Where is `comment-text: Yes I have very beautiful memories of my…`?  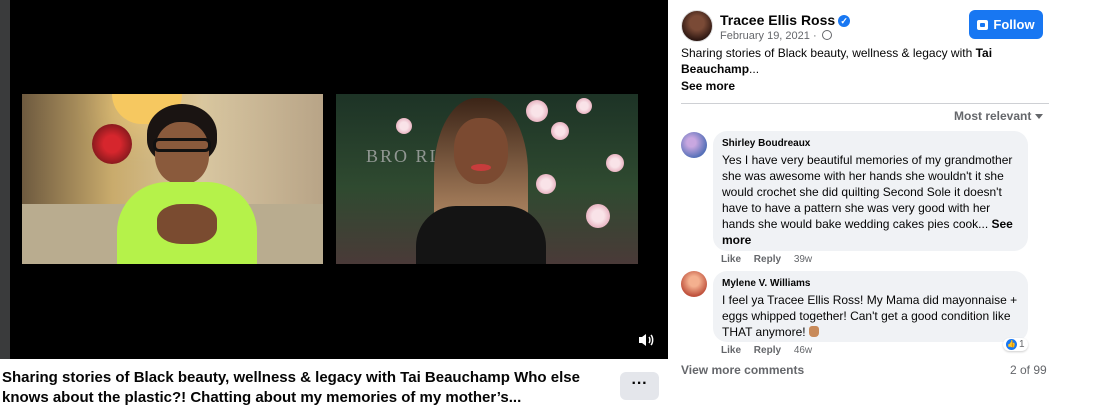
comment-text: Yes I have very beautiful memories of my… is located at coordinates (870, 200).